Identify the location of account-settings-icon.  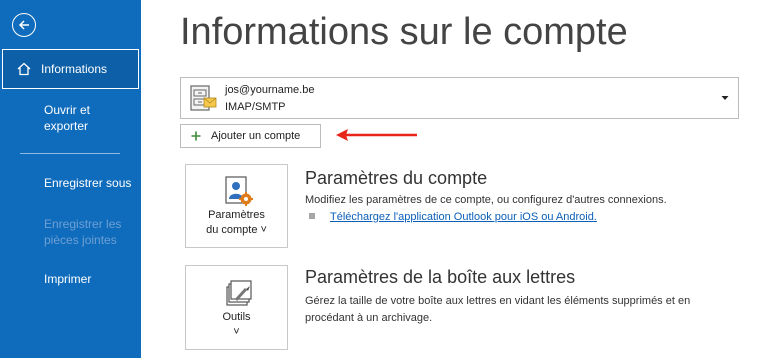
(239, 191).